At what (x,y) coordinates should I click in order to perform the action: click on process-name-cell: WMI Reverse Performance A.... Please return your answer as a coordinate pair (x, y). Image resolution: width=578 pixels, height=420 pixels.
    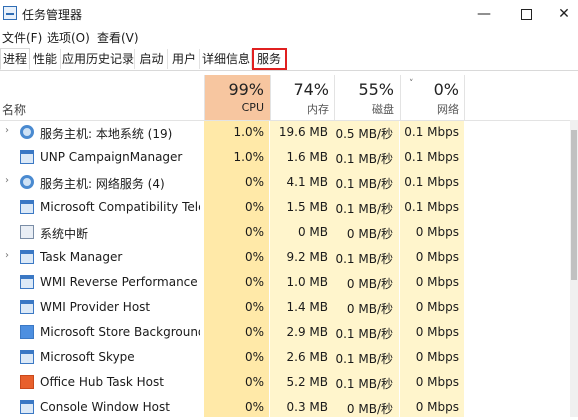
    Looking at the image, I should click on (102, 282).